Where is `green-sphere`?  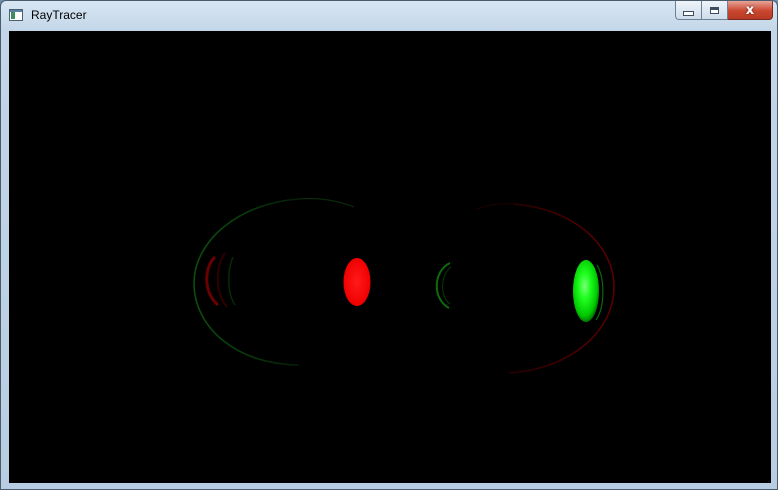 green-sphere is located at coordinates (586, 291).